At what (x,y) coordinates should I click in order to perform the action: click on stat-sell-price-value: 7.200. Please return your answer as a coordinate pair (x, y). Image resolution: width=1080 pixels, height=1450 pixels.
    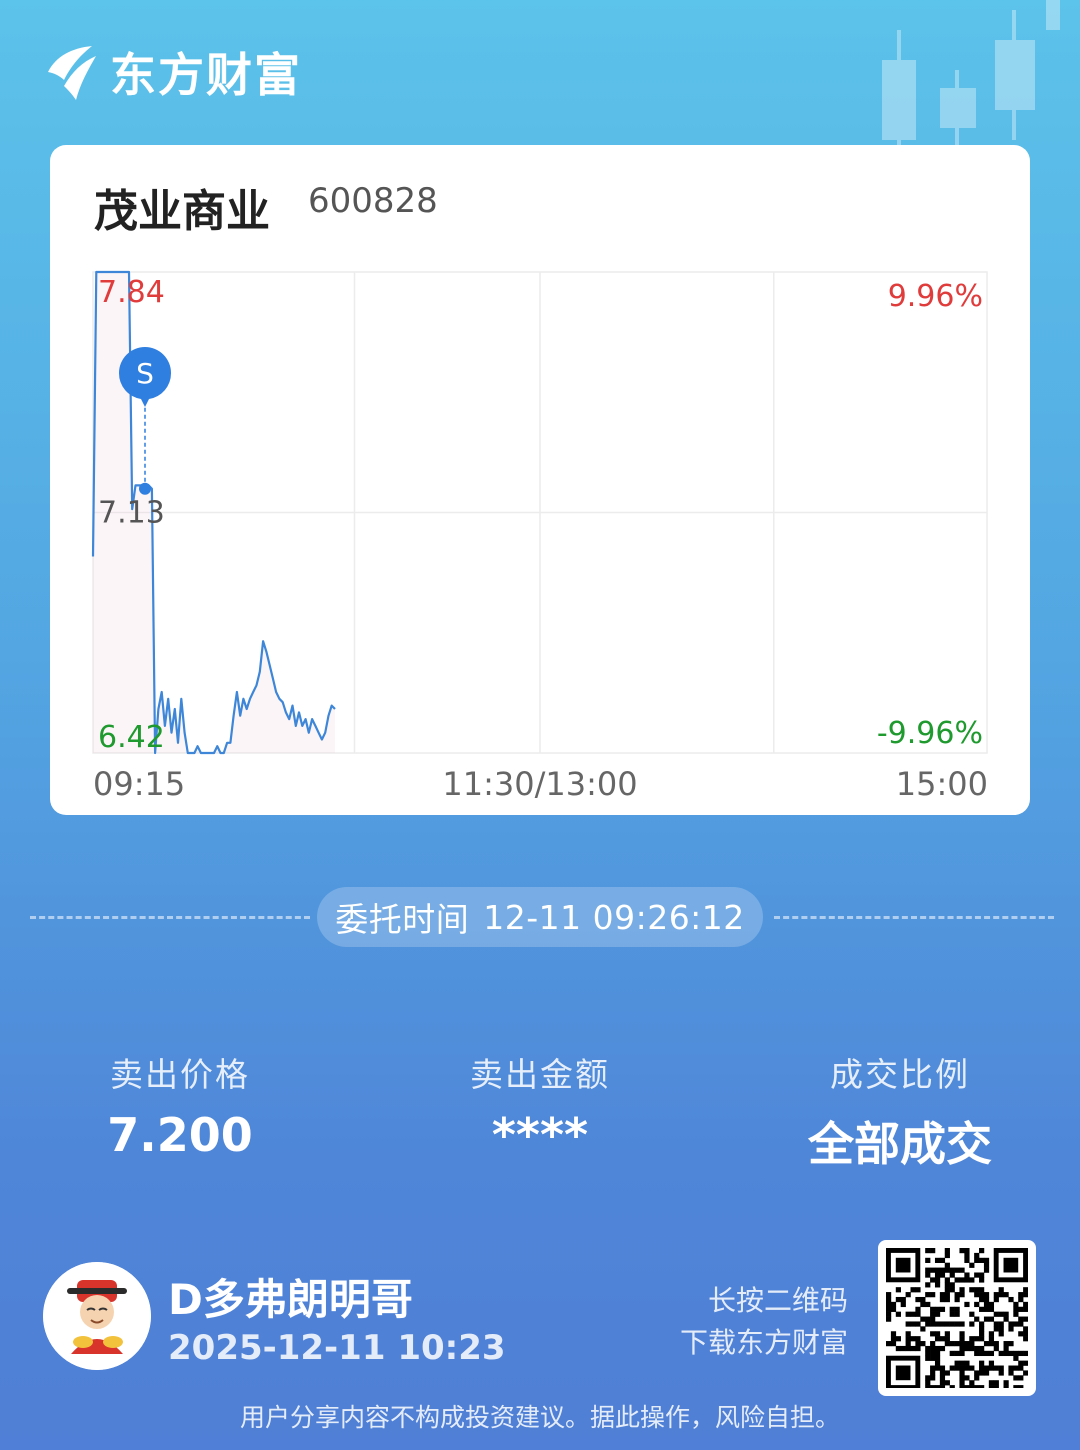
    Looking at the image, I should click on (180, 1135).